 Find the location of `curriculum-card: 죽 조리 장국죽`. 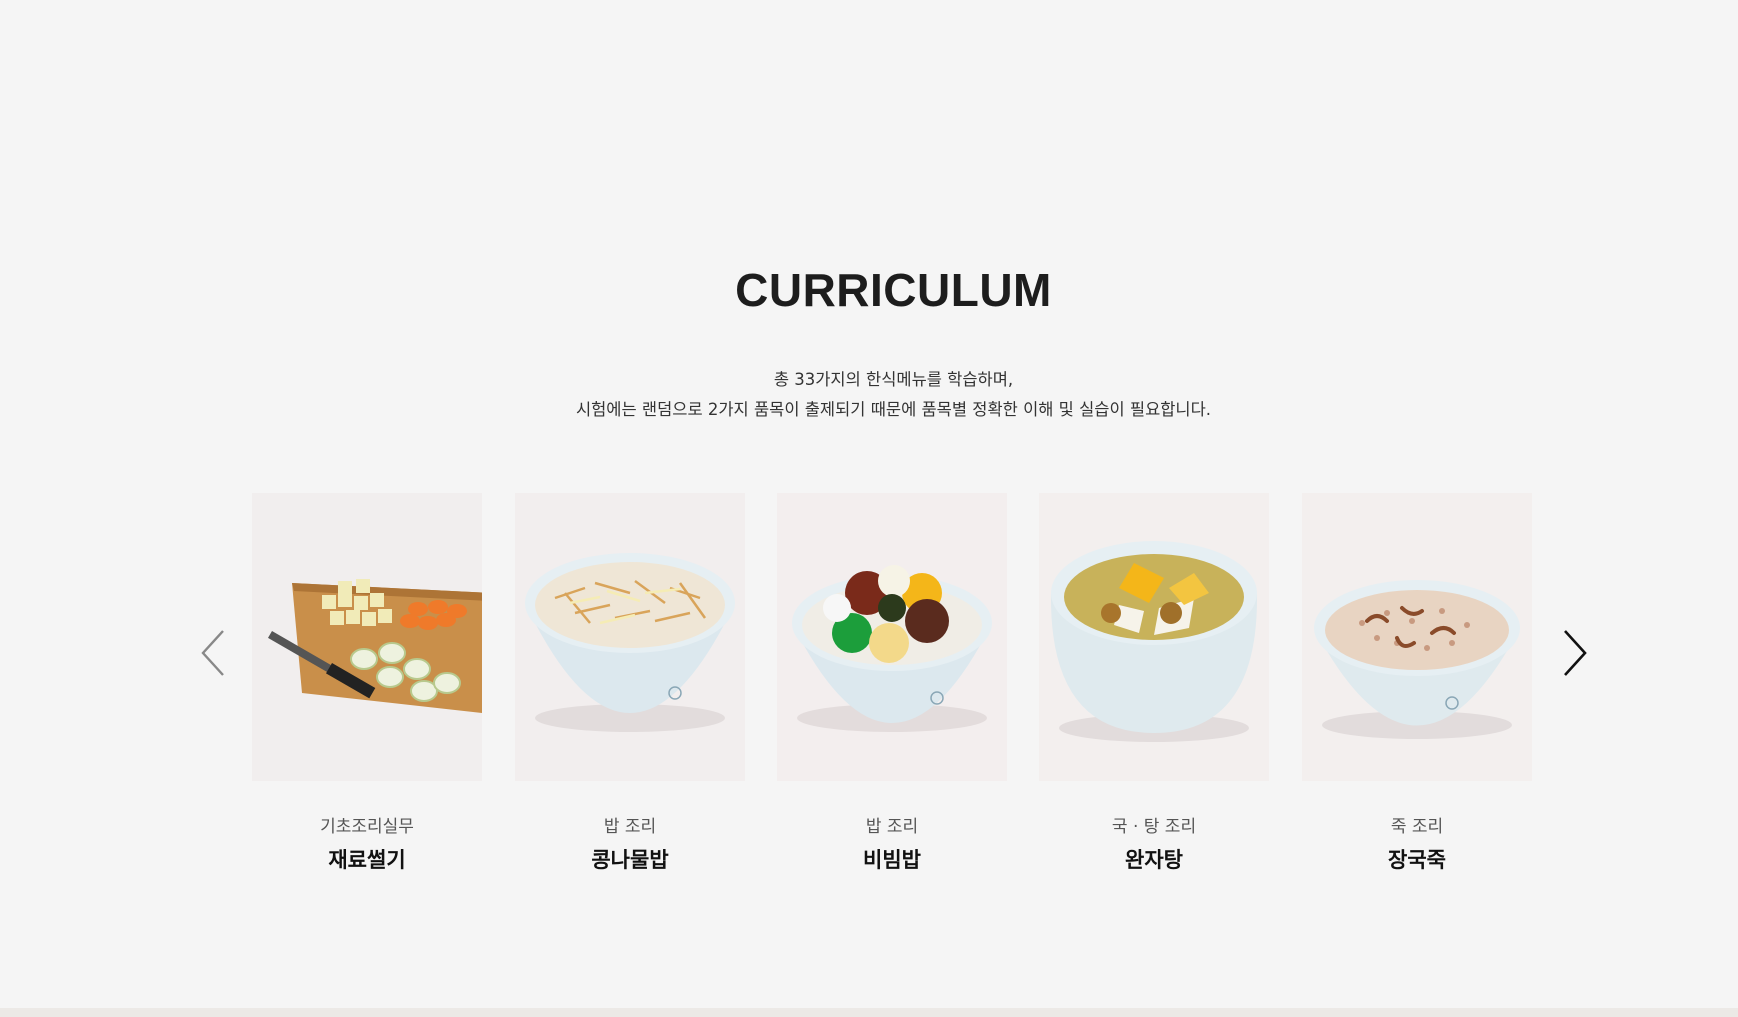

curriculum-card: 죽 조리 장국죽 is located at coordinates (1417, 684).